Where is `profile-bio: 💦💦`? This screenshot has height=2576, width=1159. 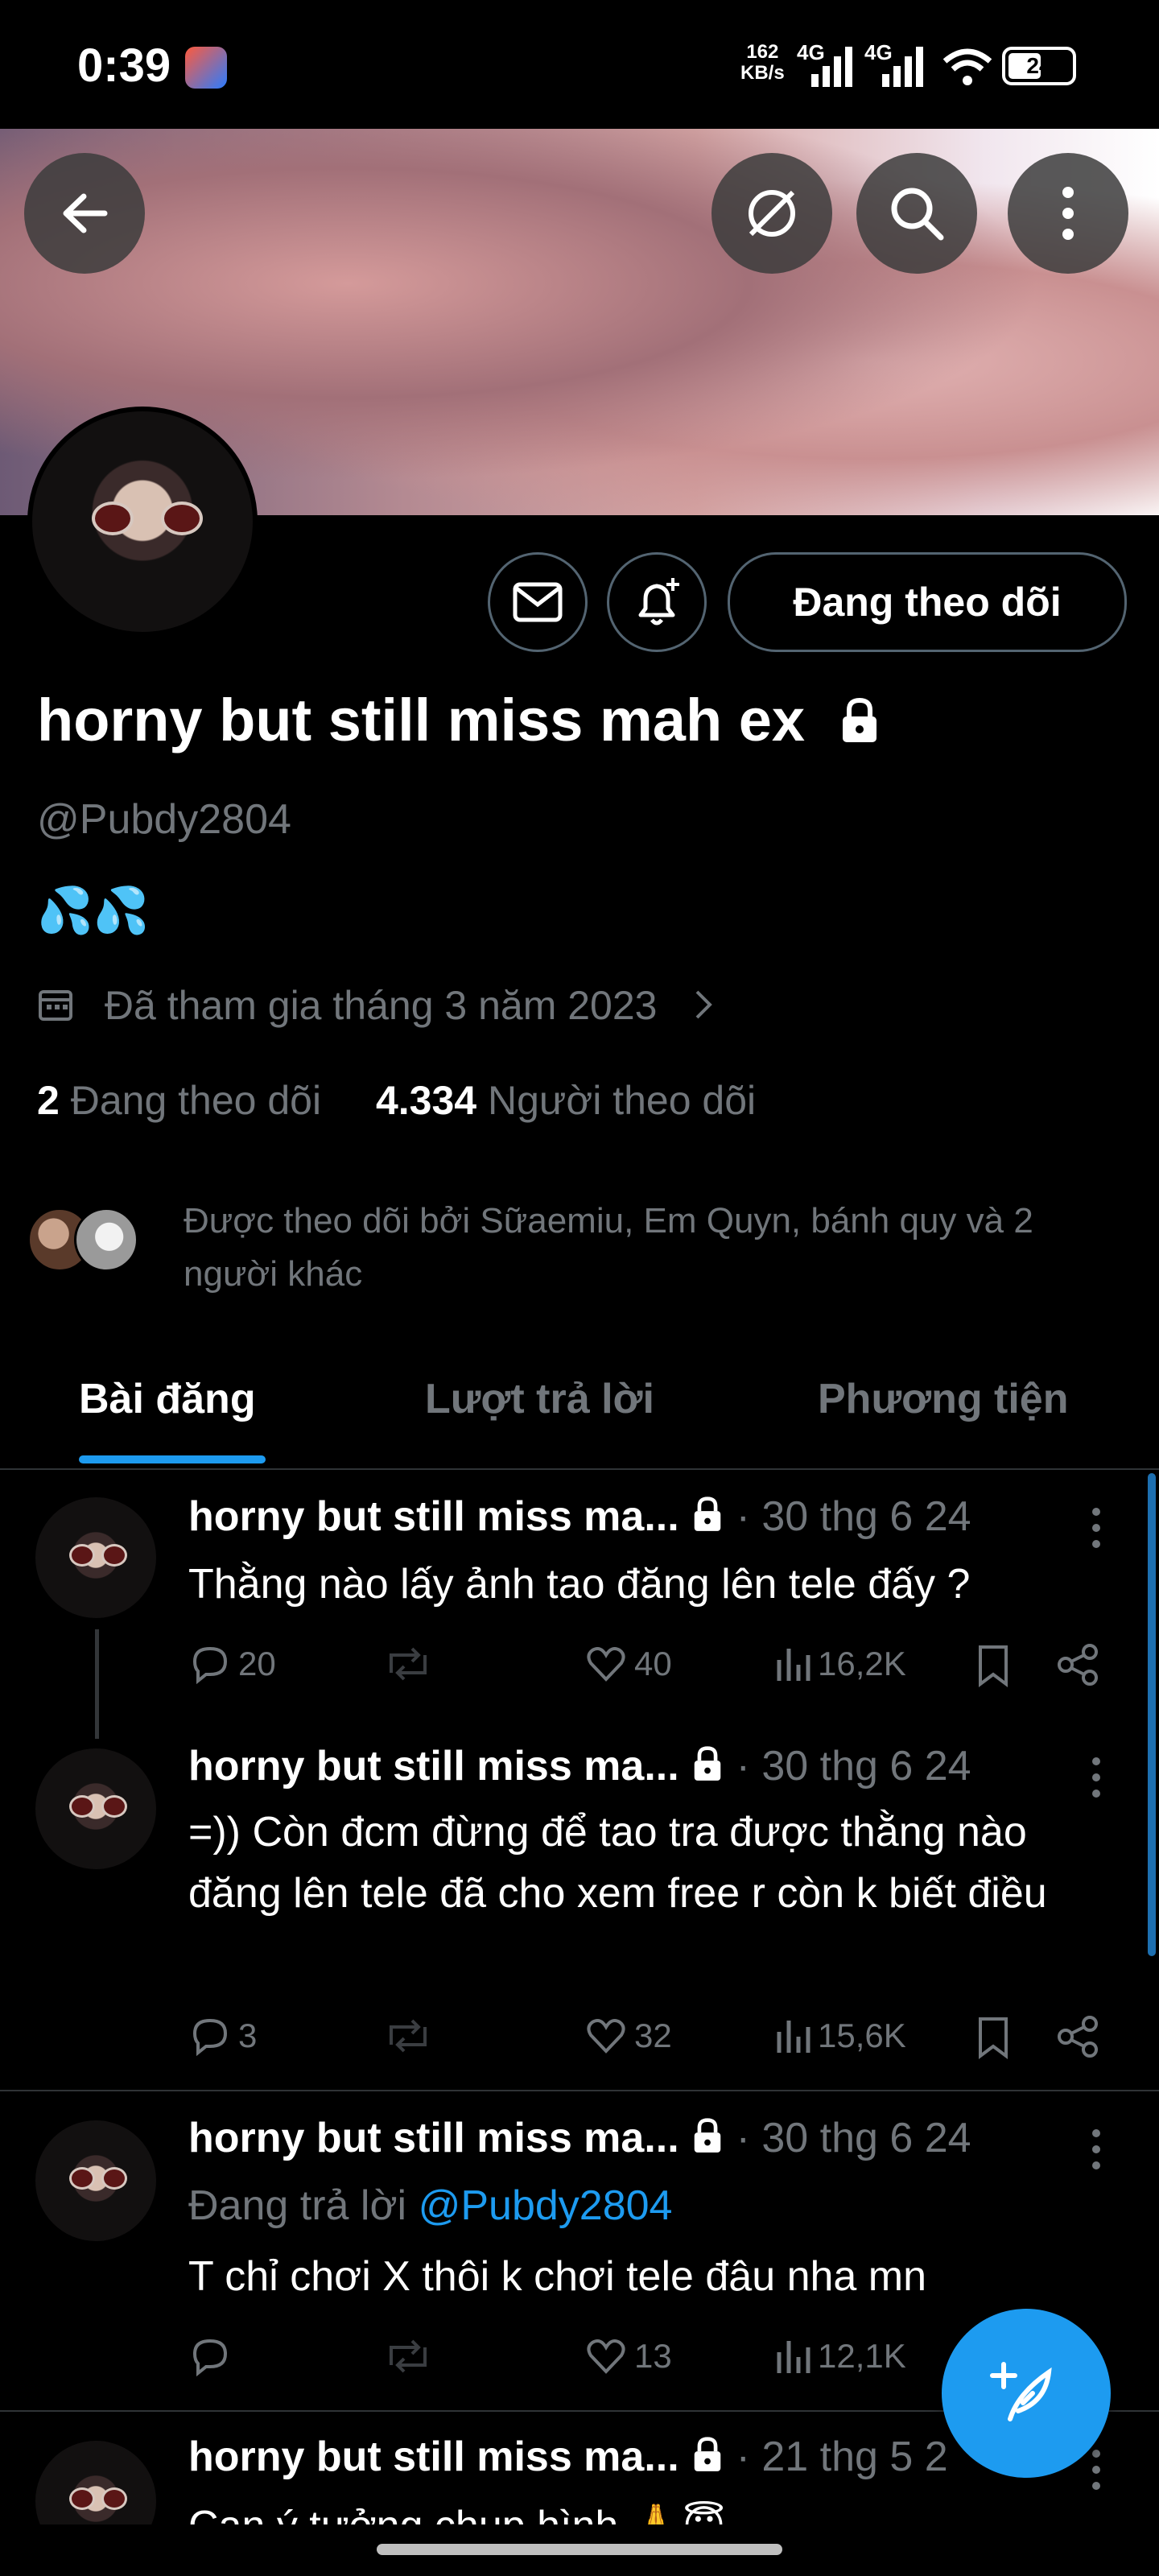 profile-bio: 💦💦 is located at coordinates (93, 910).